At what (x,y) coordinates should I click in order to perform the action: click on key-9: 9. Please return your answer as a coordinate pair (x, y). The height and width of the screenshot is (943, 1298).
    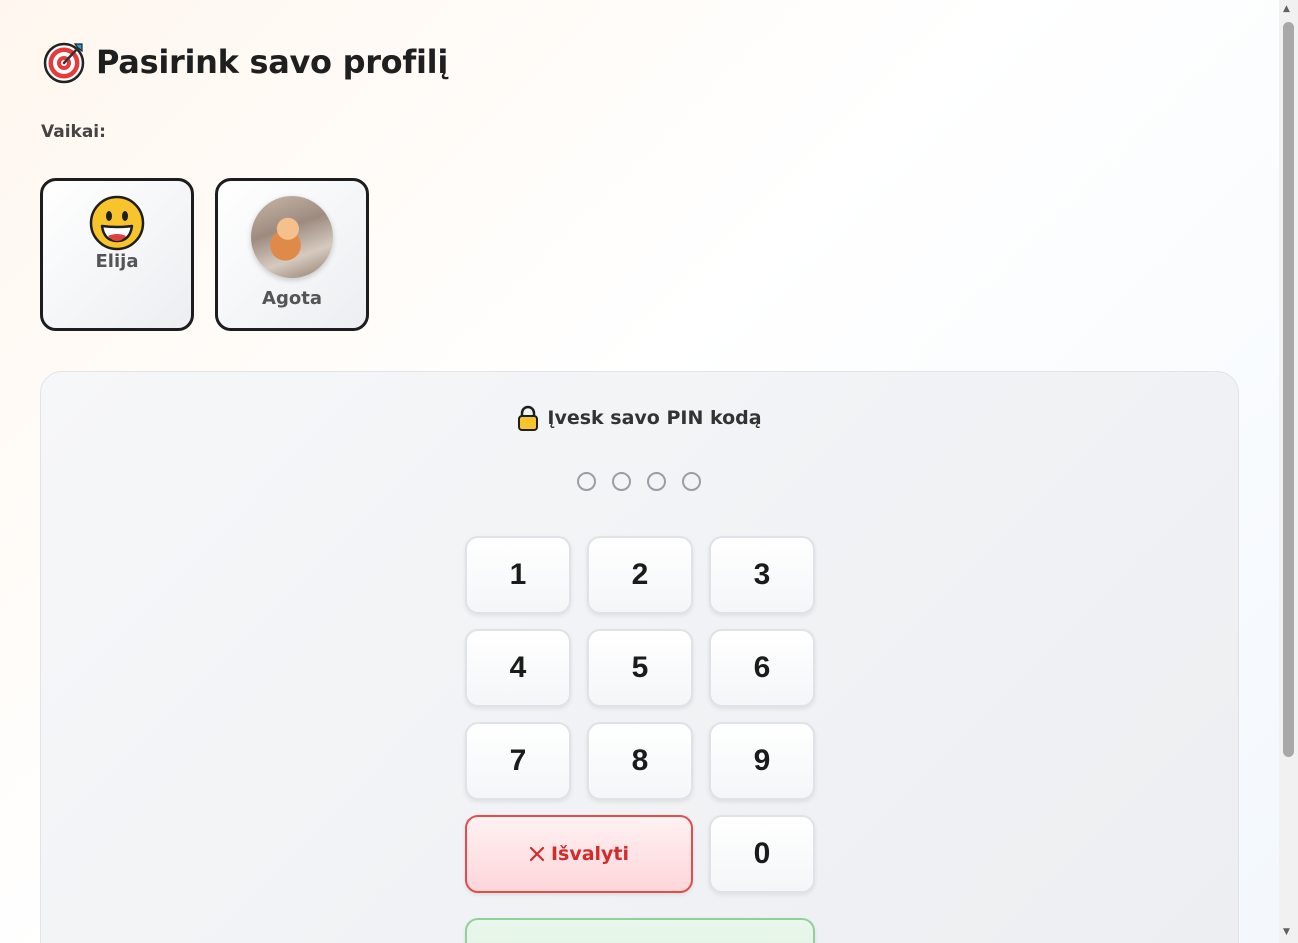
    Looking at the image, I should click on (762, 761).